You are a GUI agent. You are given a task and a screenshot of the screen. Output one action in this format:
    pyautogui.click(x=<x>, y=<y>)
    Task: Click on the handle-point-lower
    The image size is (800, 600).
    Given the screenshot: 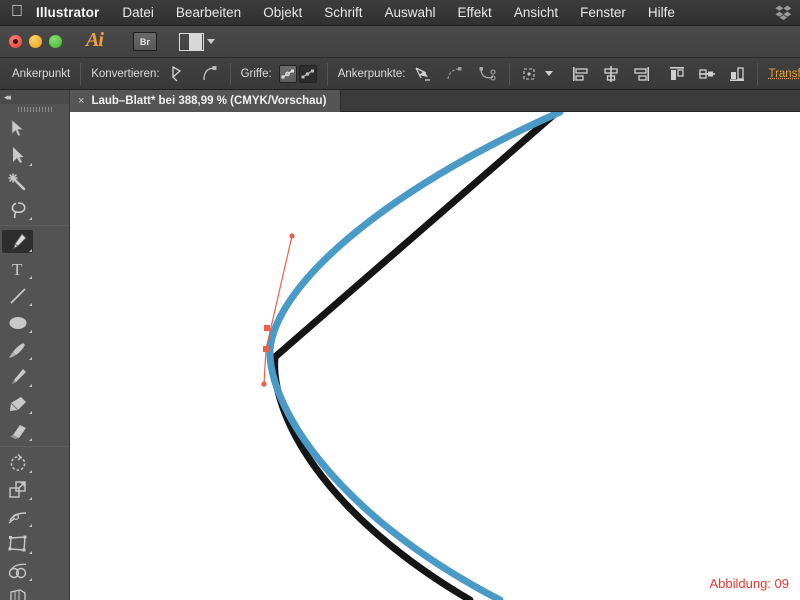 What is the action you would take?
    pyautogui.click(x=264, y=384)
    